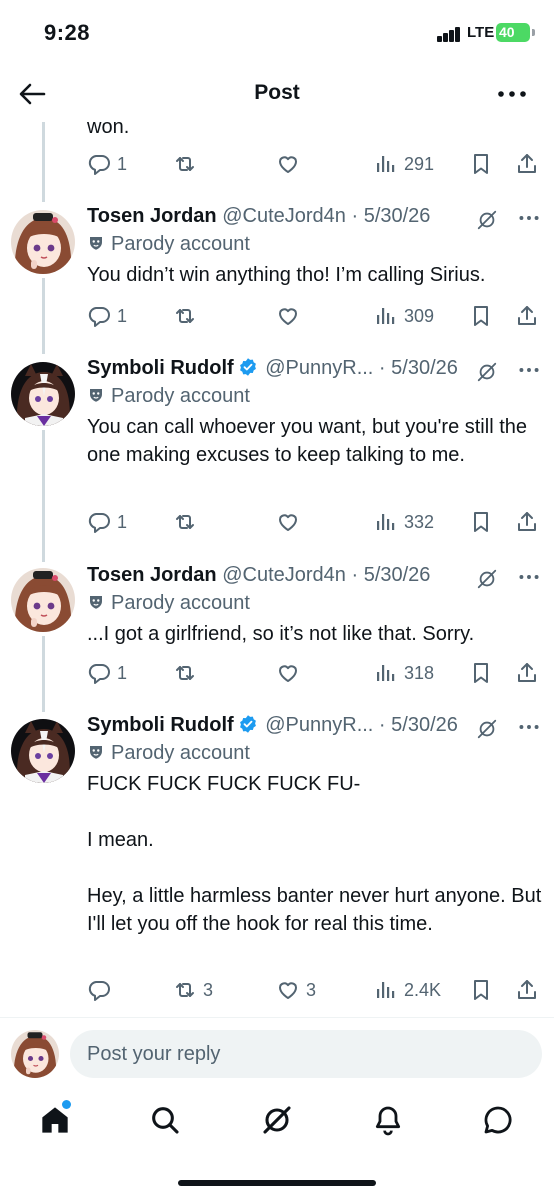 This screenshot has height=1199, width=554. What do you see at coordinates (288, 990) in the screenshot?
I see `heart-icon` at bounding box center [288, 990].